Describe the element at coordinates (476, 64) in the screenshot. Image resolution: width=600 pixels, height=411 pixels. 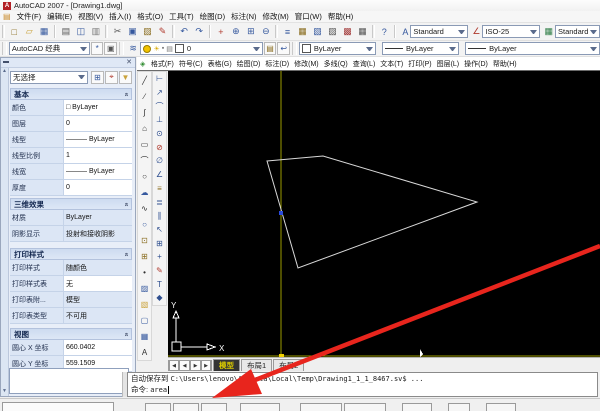
I see `menu-item: 操作(D)` at that location.